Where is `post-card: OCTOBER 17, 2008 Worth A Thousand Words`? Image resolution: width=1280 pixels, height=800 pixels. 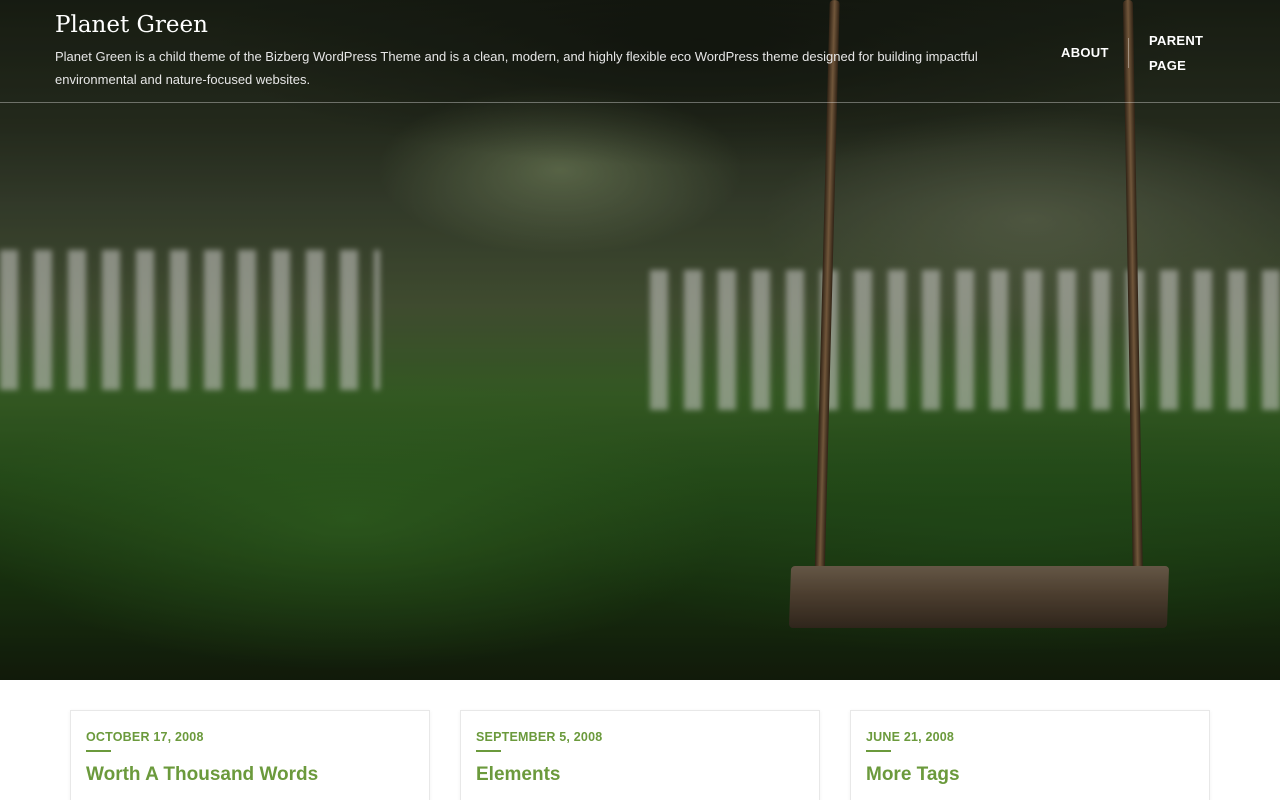
post-card: OCTOBER 17, 2008 Worth A Thousand Words is located at coordinates (250, 755).